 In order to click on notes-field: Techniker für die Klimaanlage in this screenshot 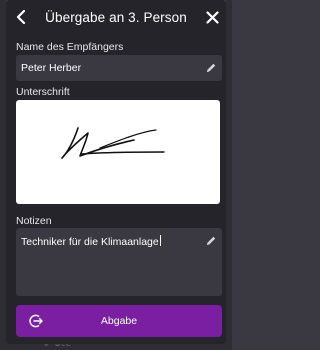, I will do `click(119, 262)`.